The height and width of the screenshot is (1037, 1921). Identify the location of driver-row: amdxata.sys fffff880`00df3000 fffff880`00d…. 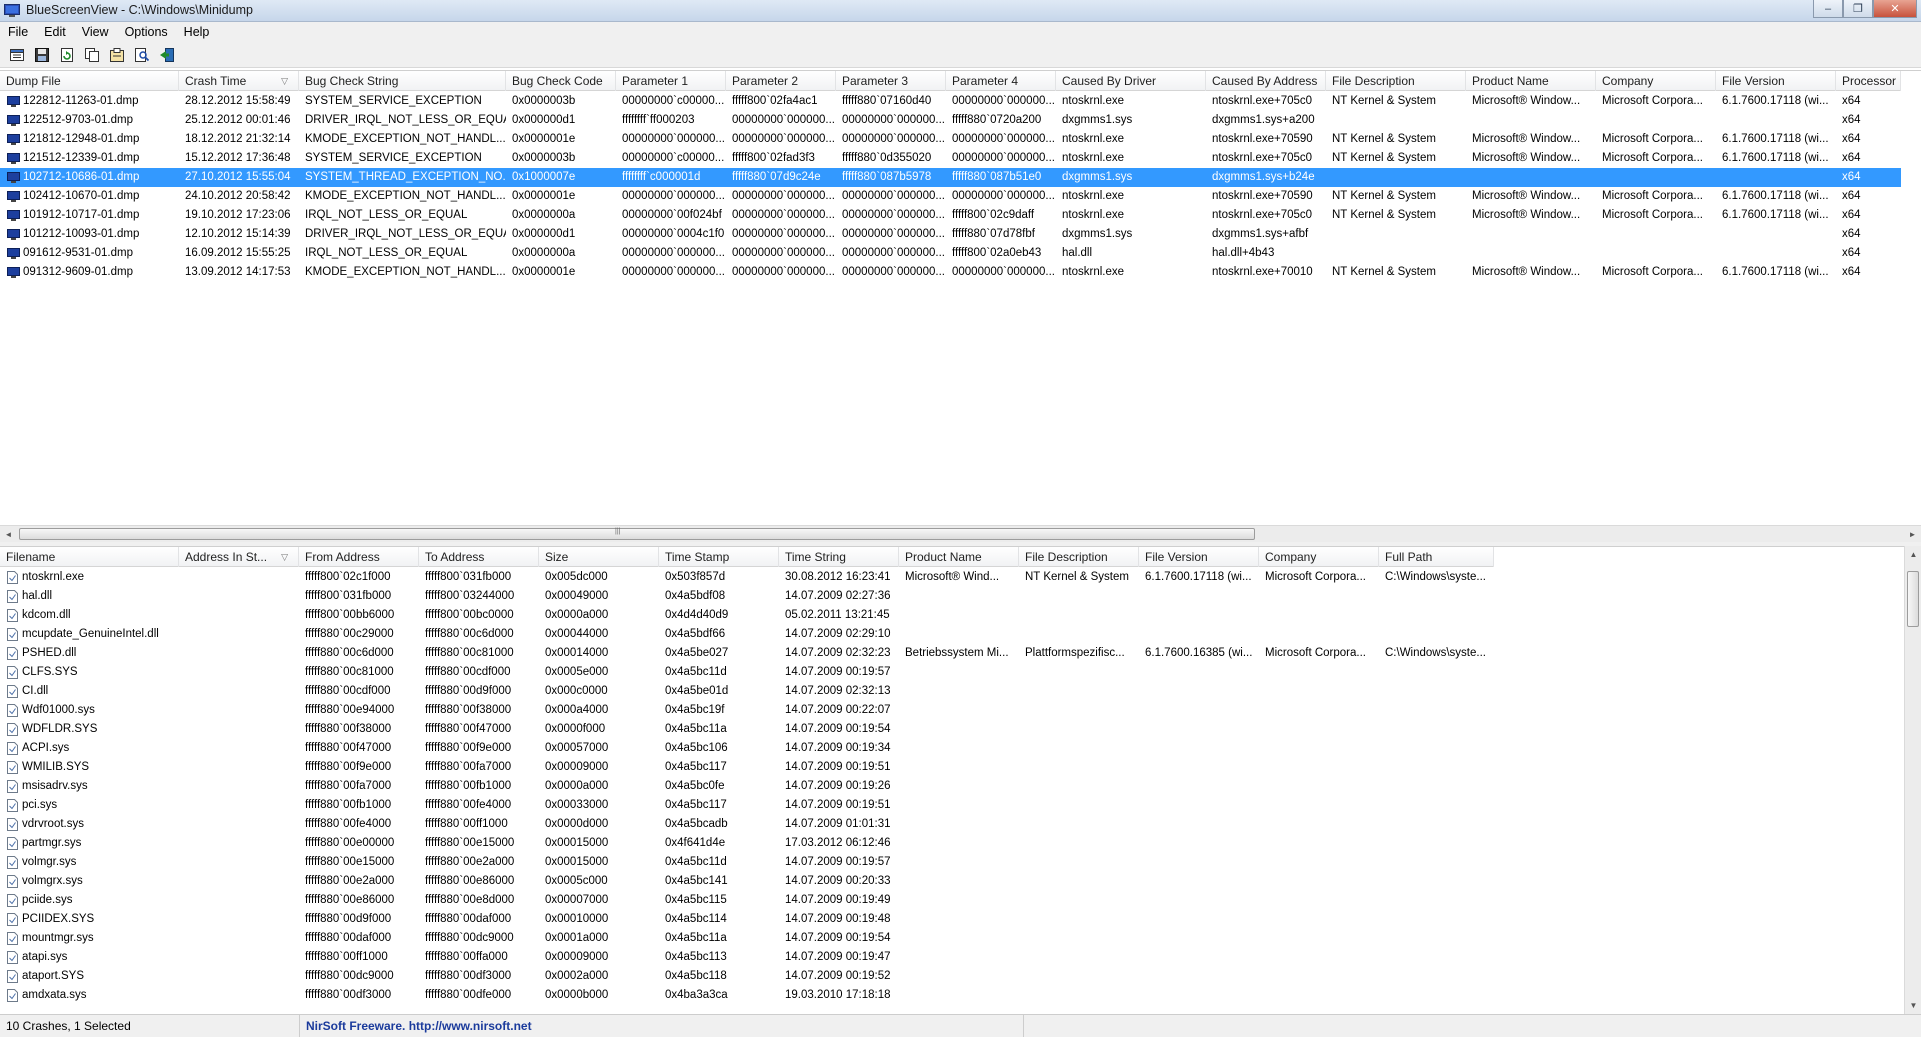
(747, 995).